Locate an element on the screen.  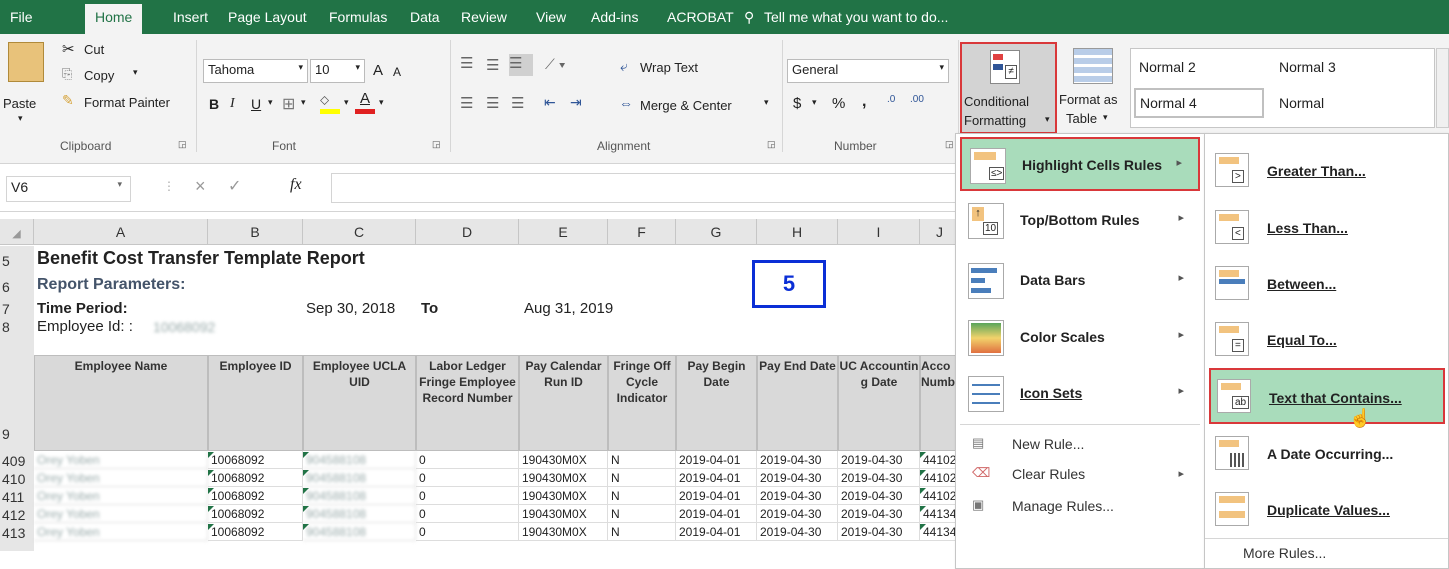
align-left-icon: ☰ is located at coordinates (466, 103).